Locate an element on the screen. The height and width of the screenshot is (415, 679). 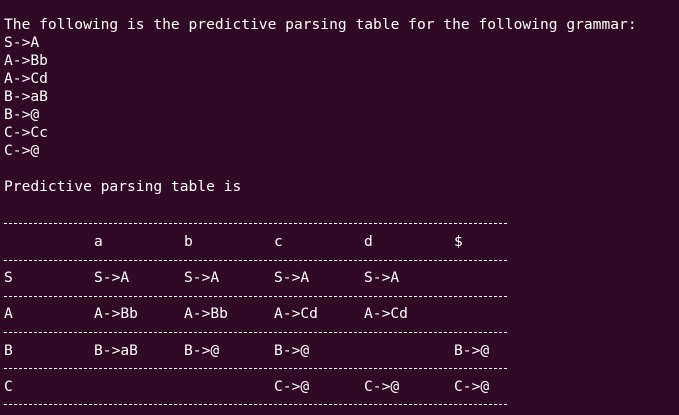
grammar-rule: A->Bb is located at coordinates (26, 60).